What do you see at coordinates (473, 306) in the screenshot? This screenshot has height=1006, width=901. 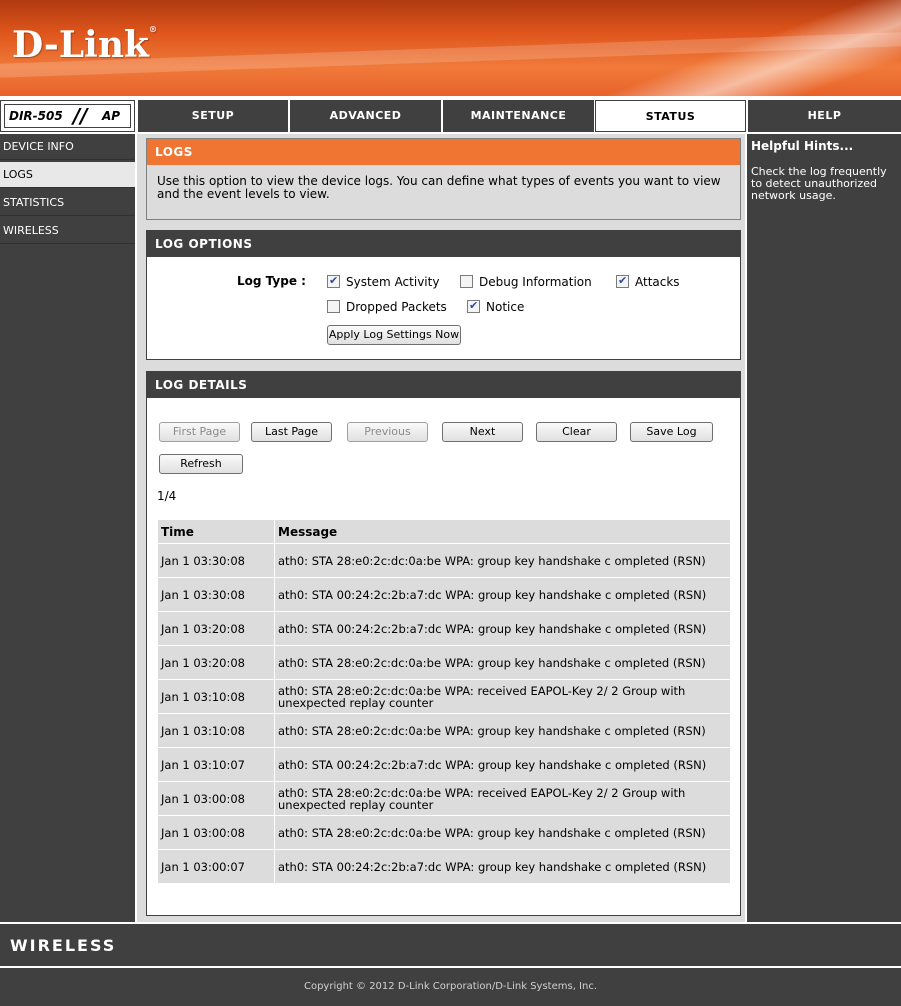 I see `notice-checkbox` at bounding box center [473, 306].